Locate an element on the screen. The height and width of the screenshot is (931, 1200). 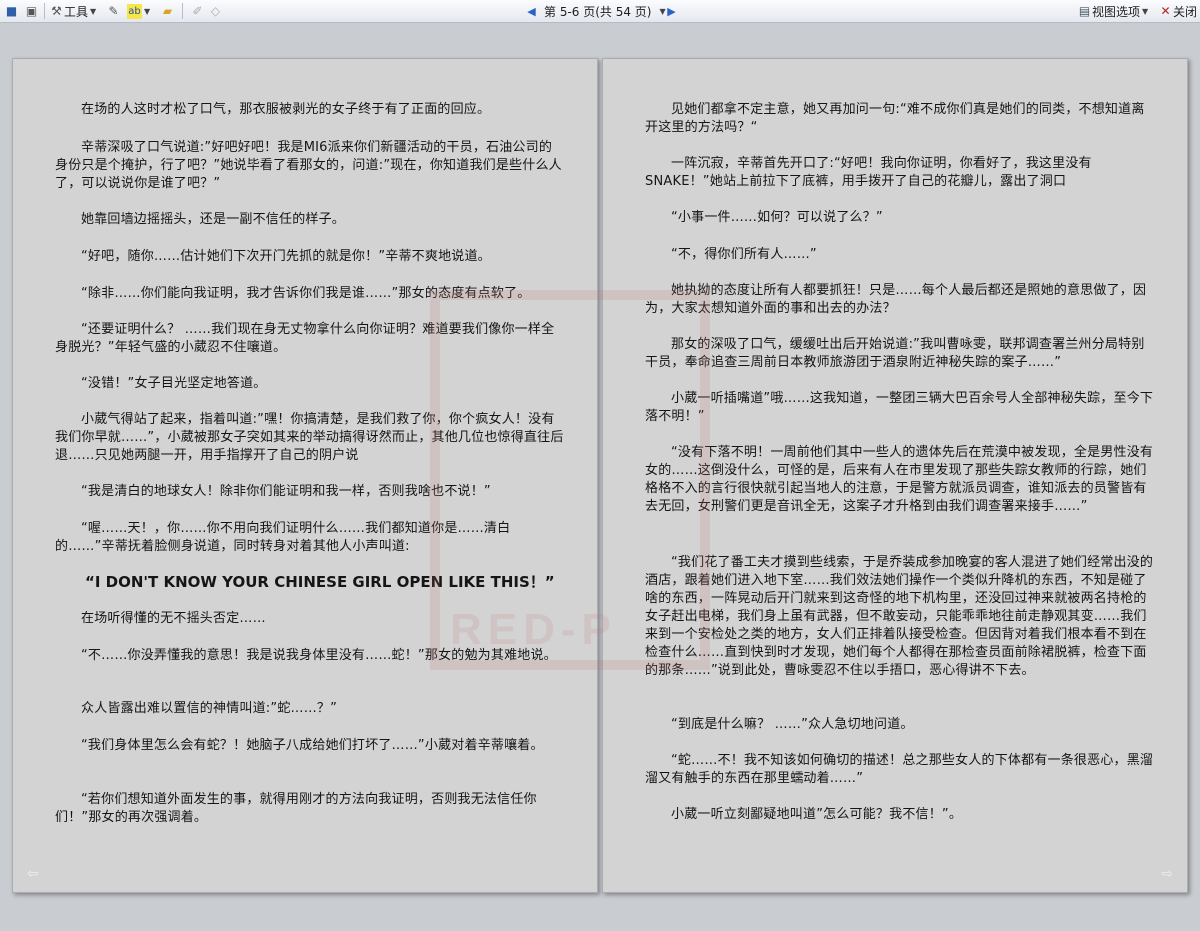
close-button: ✕ 关闭 is located at coordinates (1177, 11).